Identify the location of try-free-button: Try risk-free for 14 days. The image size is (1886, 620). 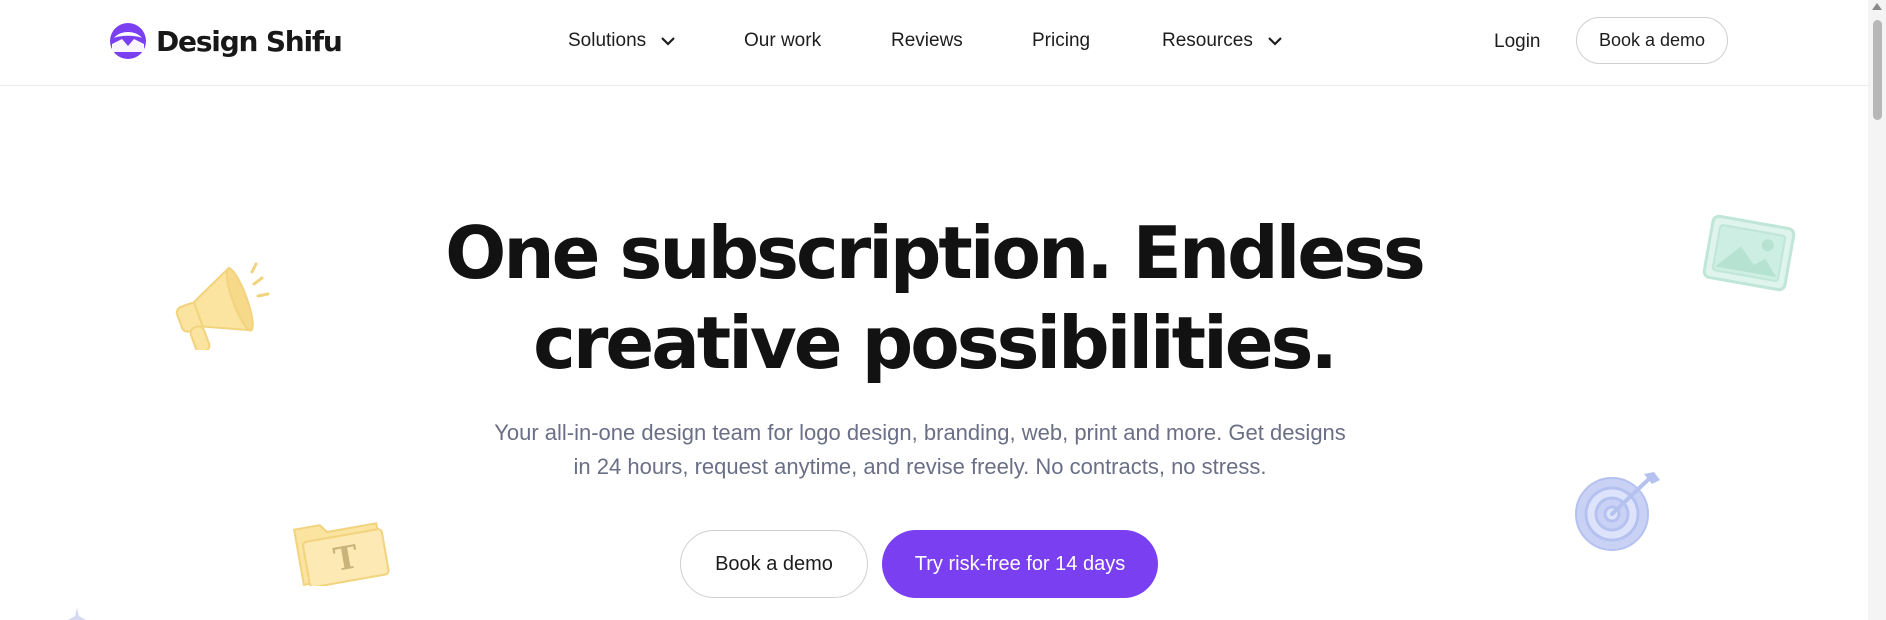
(1020, 564).